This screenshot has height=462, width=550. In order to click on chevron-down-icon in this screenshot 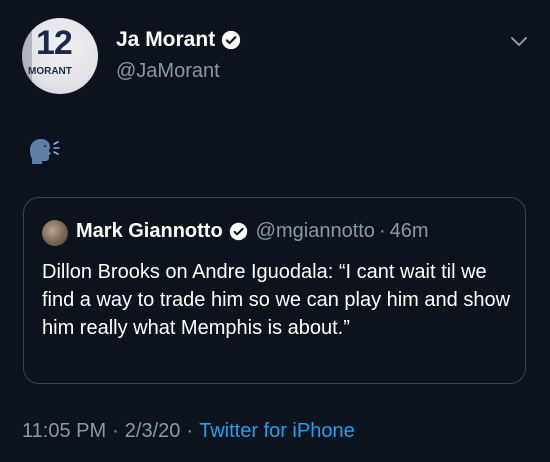, I will do `click(519, 42)`.